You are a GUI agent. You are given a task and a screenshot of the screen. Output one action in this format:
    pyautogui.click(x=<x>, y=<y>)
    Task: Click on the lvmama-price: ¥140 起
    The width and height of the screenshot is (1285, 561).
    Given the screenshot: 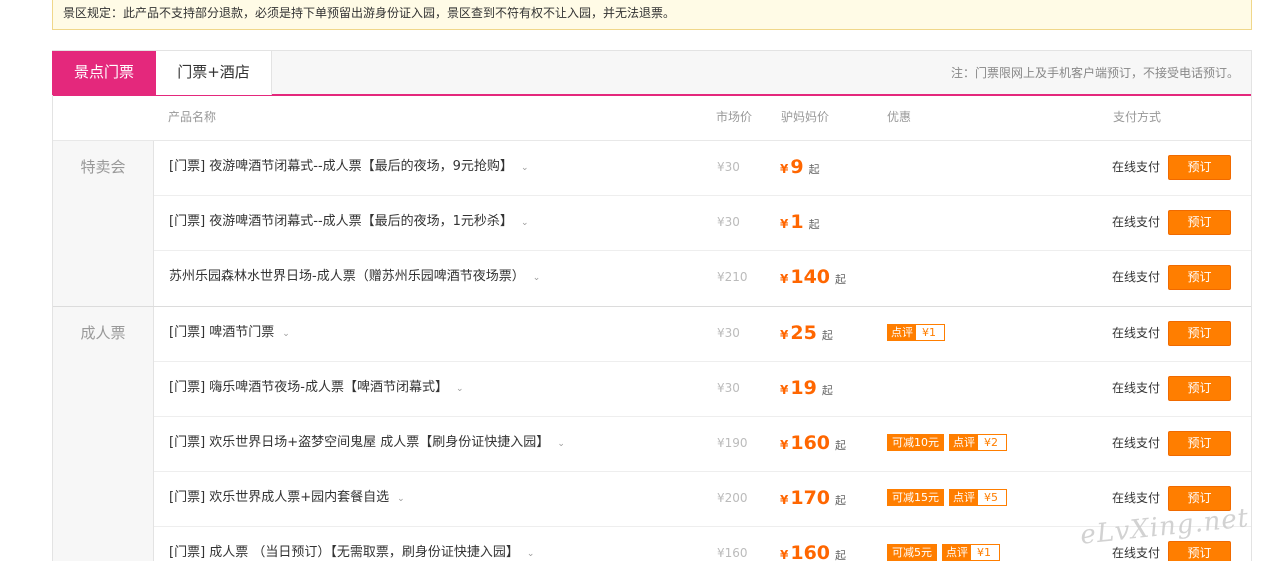 What is the action you would take?
    pyautogui.click(x=813, y=278)
    